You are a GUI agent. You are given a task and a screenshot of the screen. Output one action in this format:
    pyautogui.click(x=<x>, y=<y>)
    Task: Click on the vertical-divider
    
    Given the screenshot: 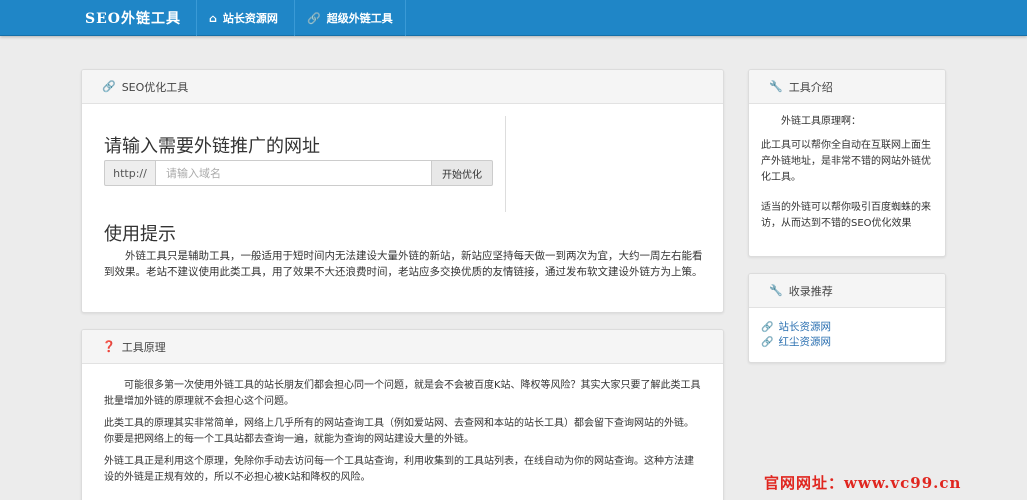 What is the action you would take?
    pyautogui.click(x=505, y=164)
    